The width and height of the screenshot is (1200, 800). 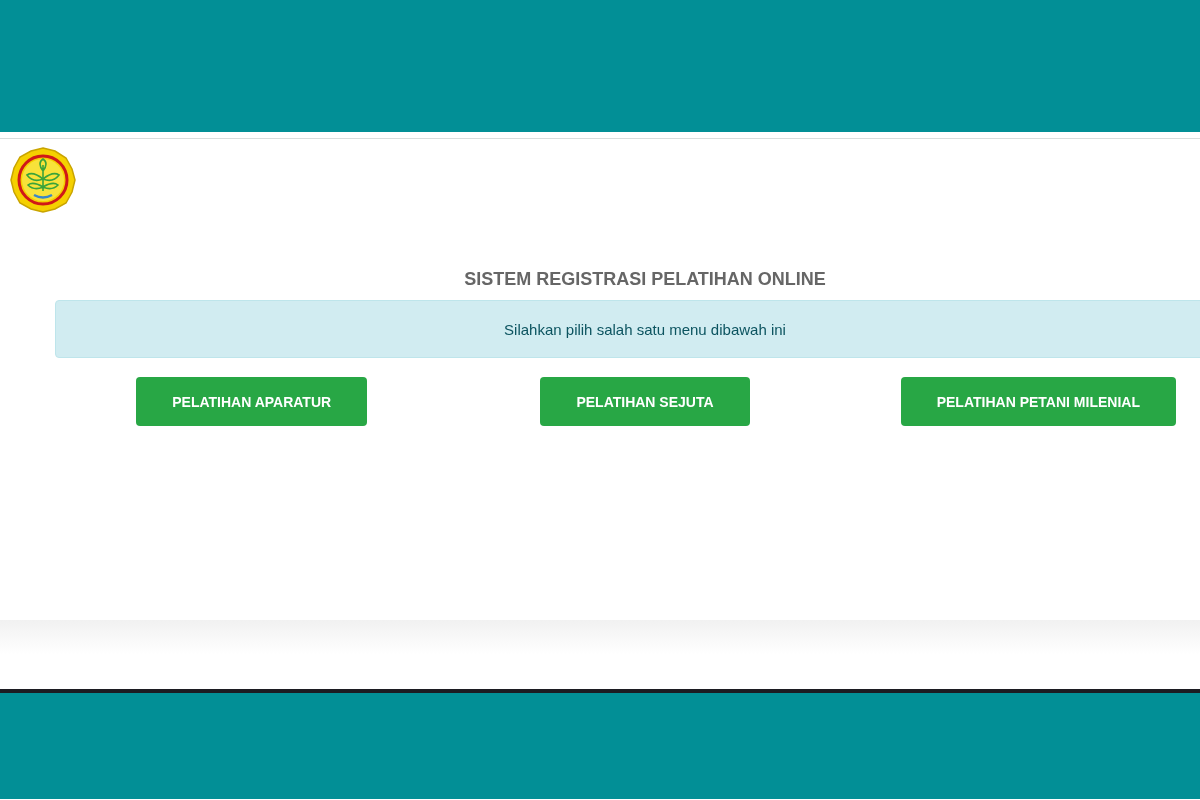 What do you see at coordinates (1038, 401) in the screenshot?
I see `menu-button: PELATIHAN PETANI MILENIAL` at bounding box center [1038, 401].